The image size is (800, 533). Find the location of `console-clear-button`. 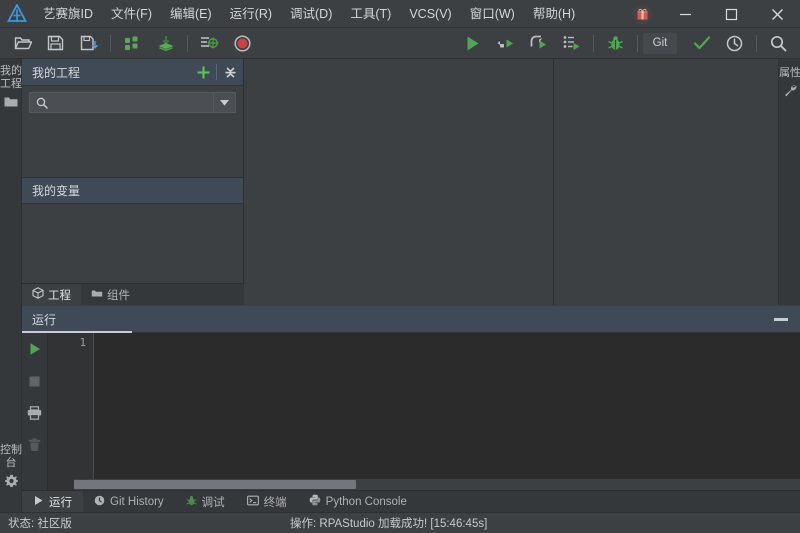

console-clear-button is located at coordinates (35, 445).